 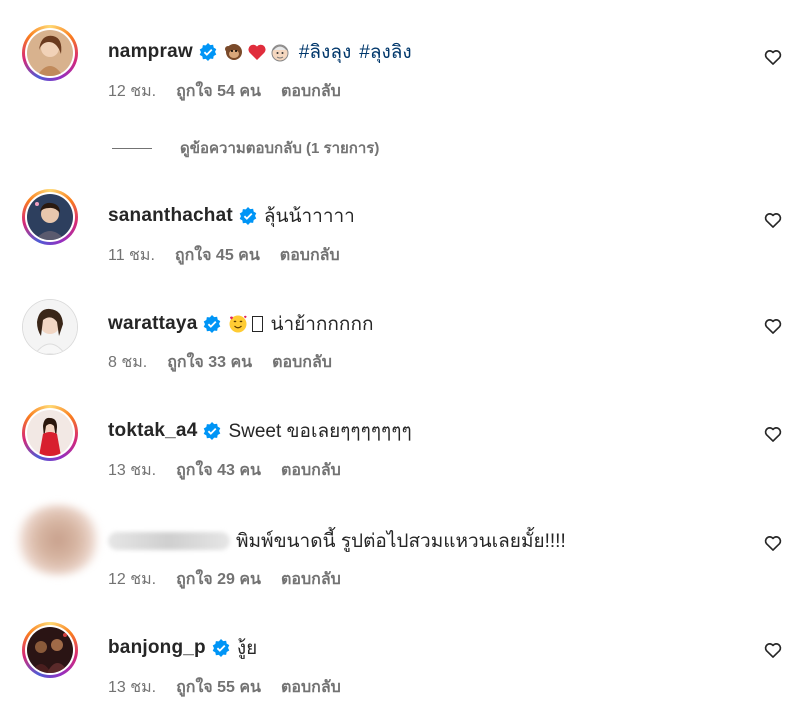 I want to click on comment-time: 12 ชม., so click(x=132, y=579).